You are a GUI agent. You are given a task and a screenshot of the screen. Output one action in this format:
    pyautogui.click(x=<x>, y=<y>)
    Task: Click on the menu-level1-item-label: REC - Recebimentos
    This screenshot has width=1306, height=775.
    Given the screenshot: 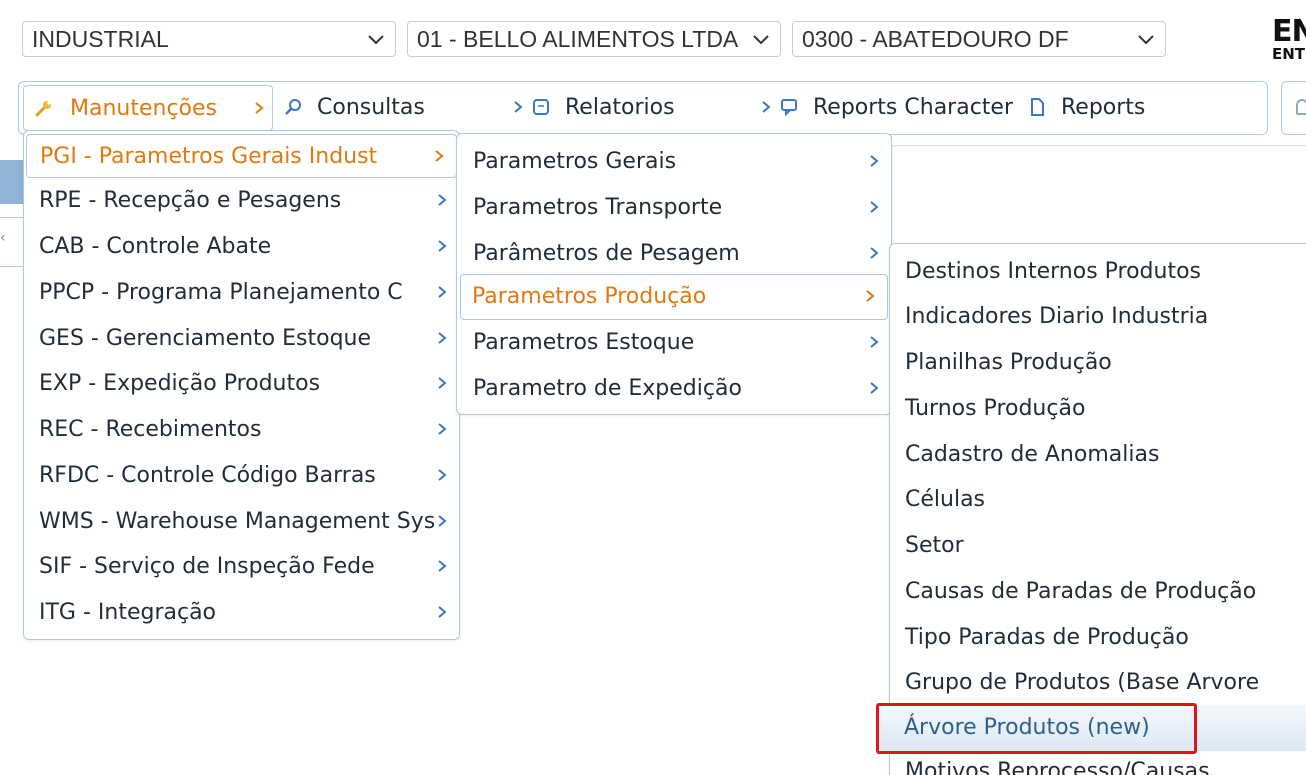 What is the action you would take?
    pyautogui.click(x=150, y=429)
    